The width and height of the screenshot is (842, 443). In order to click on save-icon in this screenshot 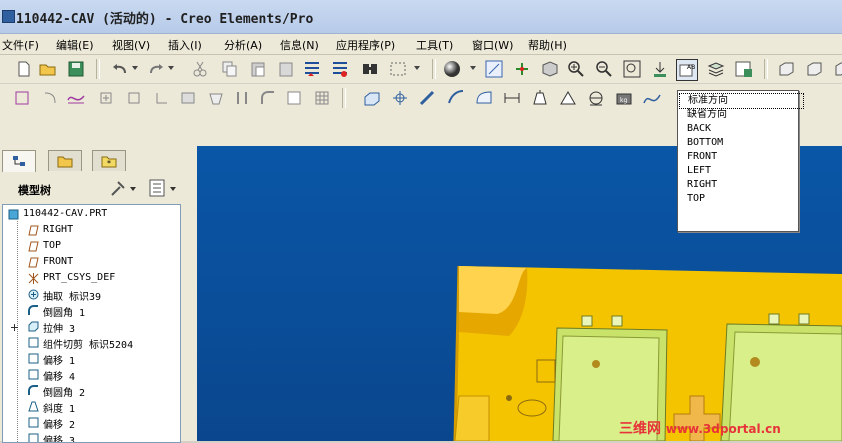, I will do `click(76, 69)`.